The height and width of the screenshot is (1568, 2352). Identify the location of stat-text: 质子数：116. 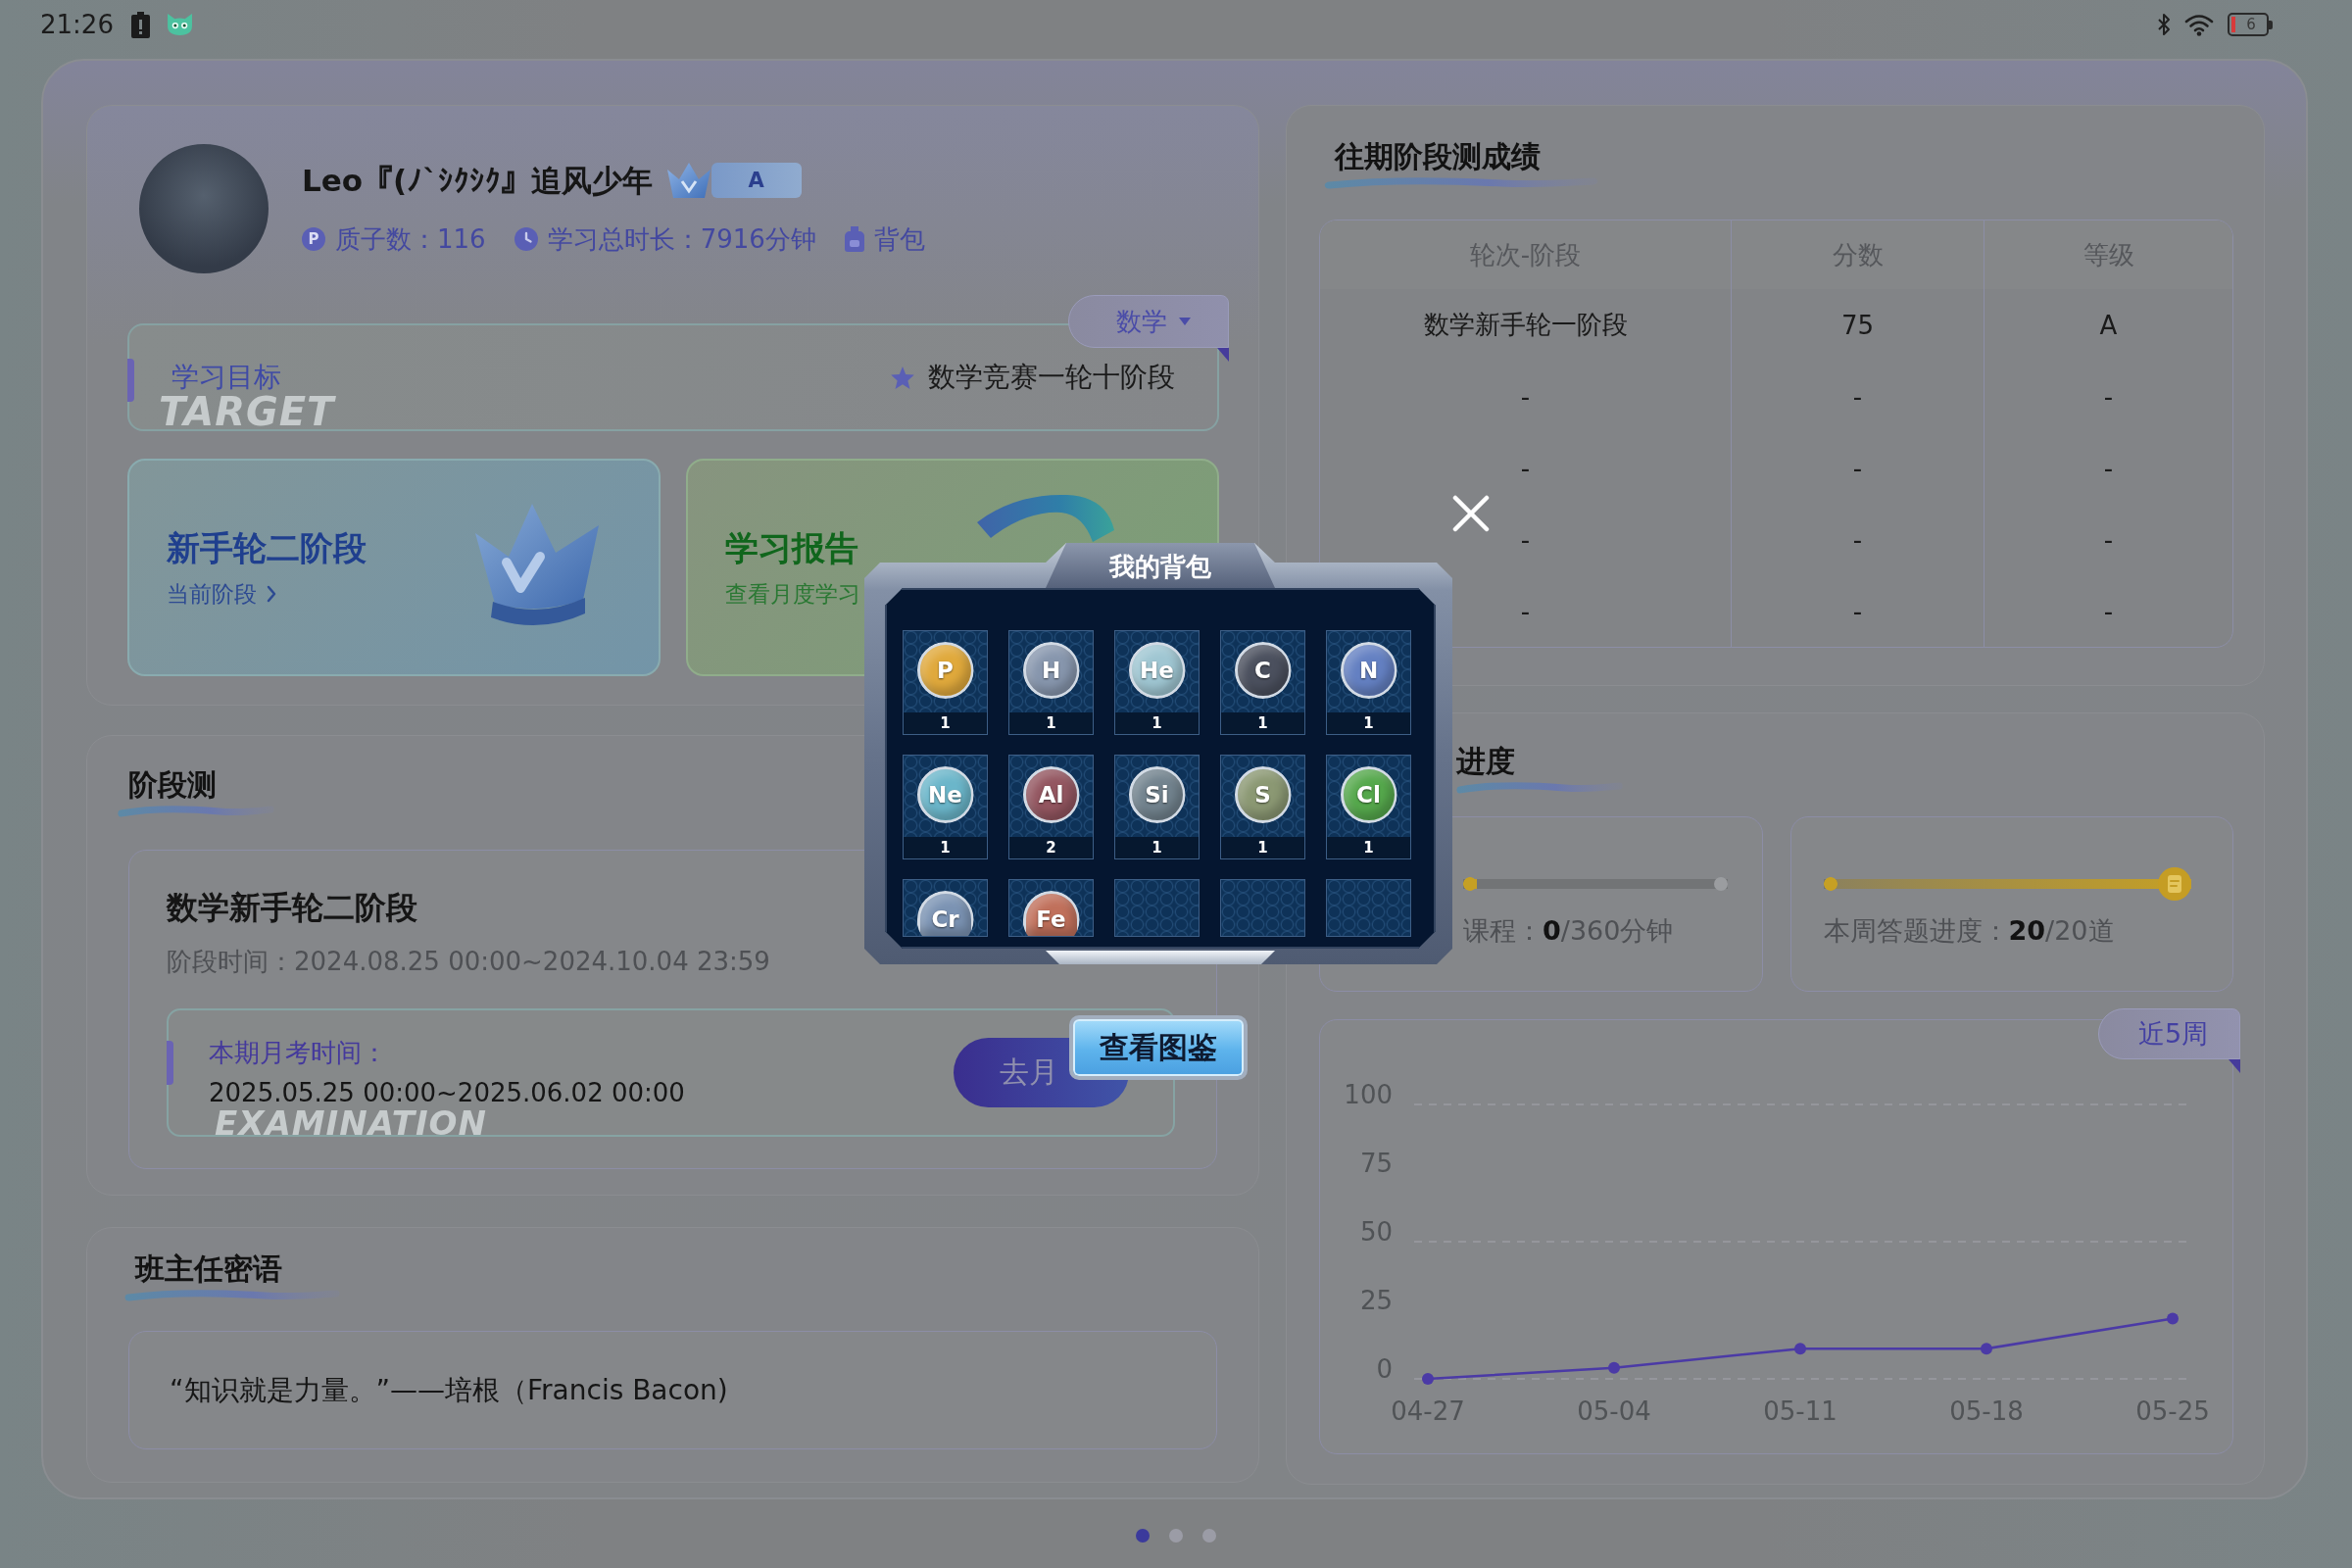
(410, 239).